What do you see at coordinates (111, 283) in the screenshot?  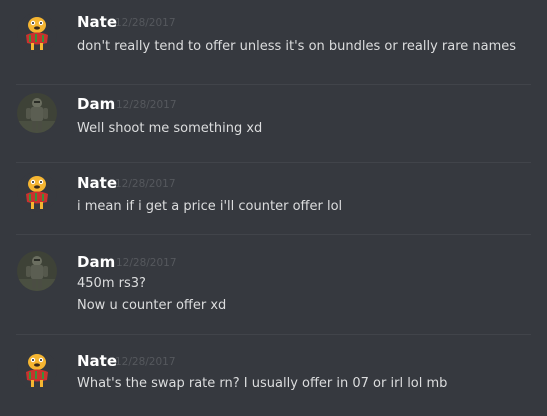 I see `message-text: 450m rs3?` at bounding box center [111, 283].